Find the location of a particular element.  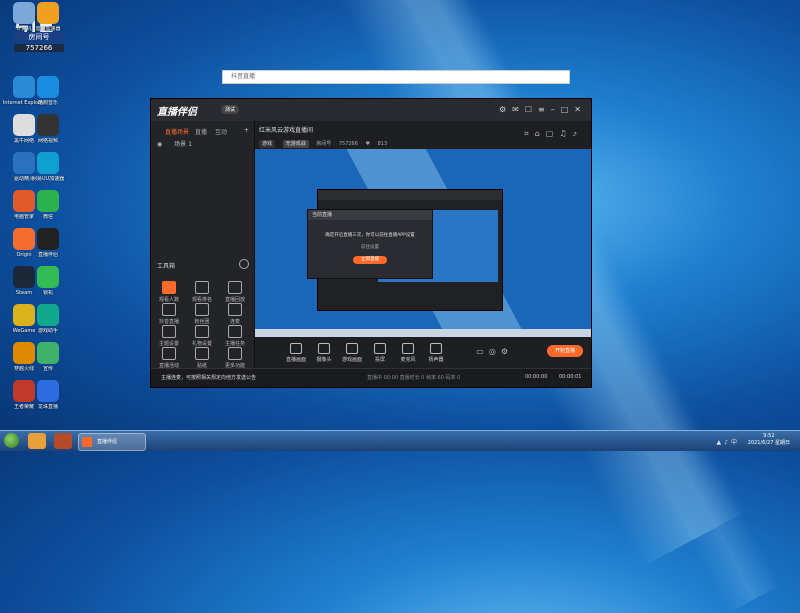

source-label: 投屏 is located at coordinates (379, 360).